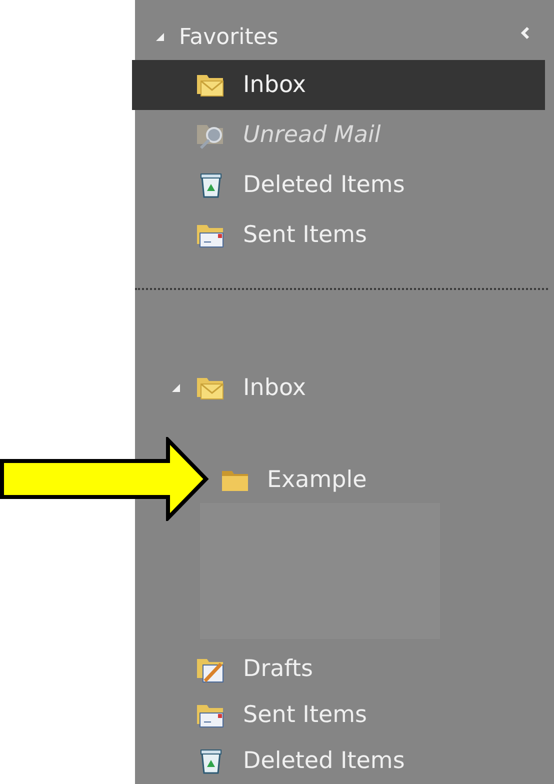 This screenshot has height=784, width=554. What do you see at coordinates (340, 135) in the screenshot?
I see `folder-item: Unread Mail` at bounding box center [340, 135].